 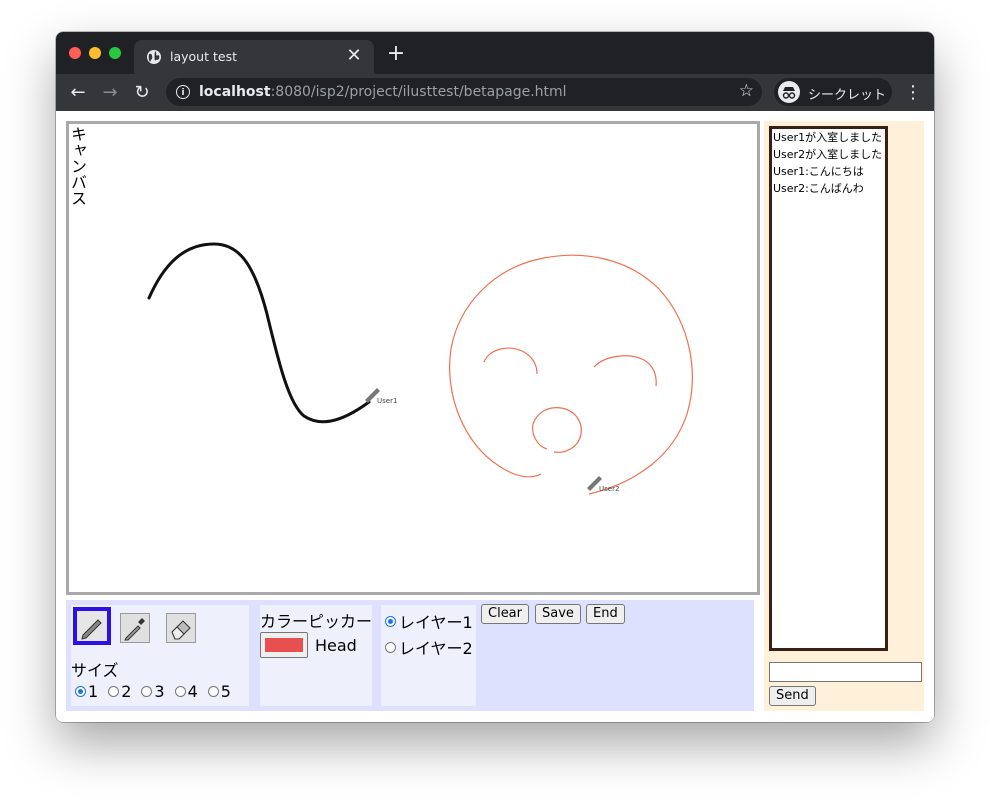 I want to click on color-name: Head, so click(x=336, y=645).